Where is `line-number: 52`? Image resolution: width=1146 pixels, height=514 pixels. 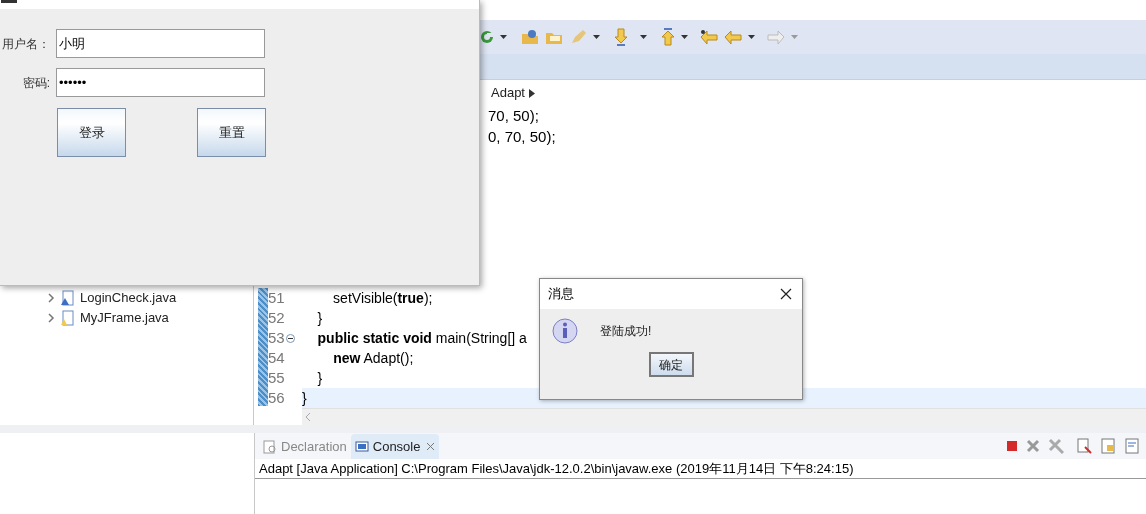 line-number: 52 is located at coordinates (276, 317).